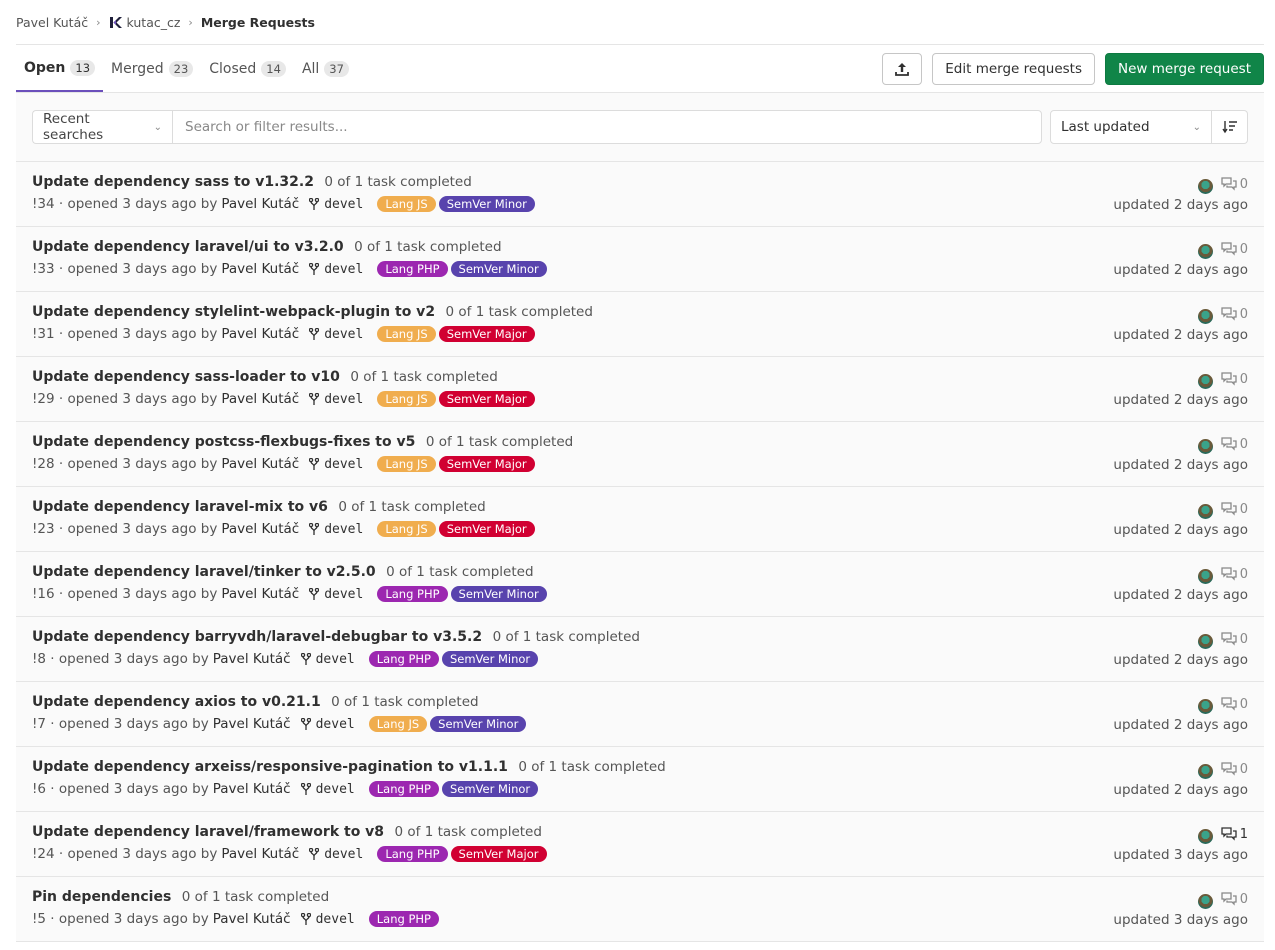  What do you see at coordinates (1013, 68) in the screenshot?
I see `edit-merge-requests-button: Edit merge requests` at bounding box center [1013, 68].